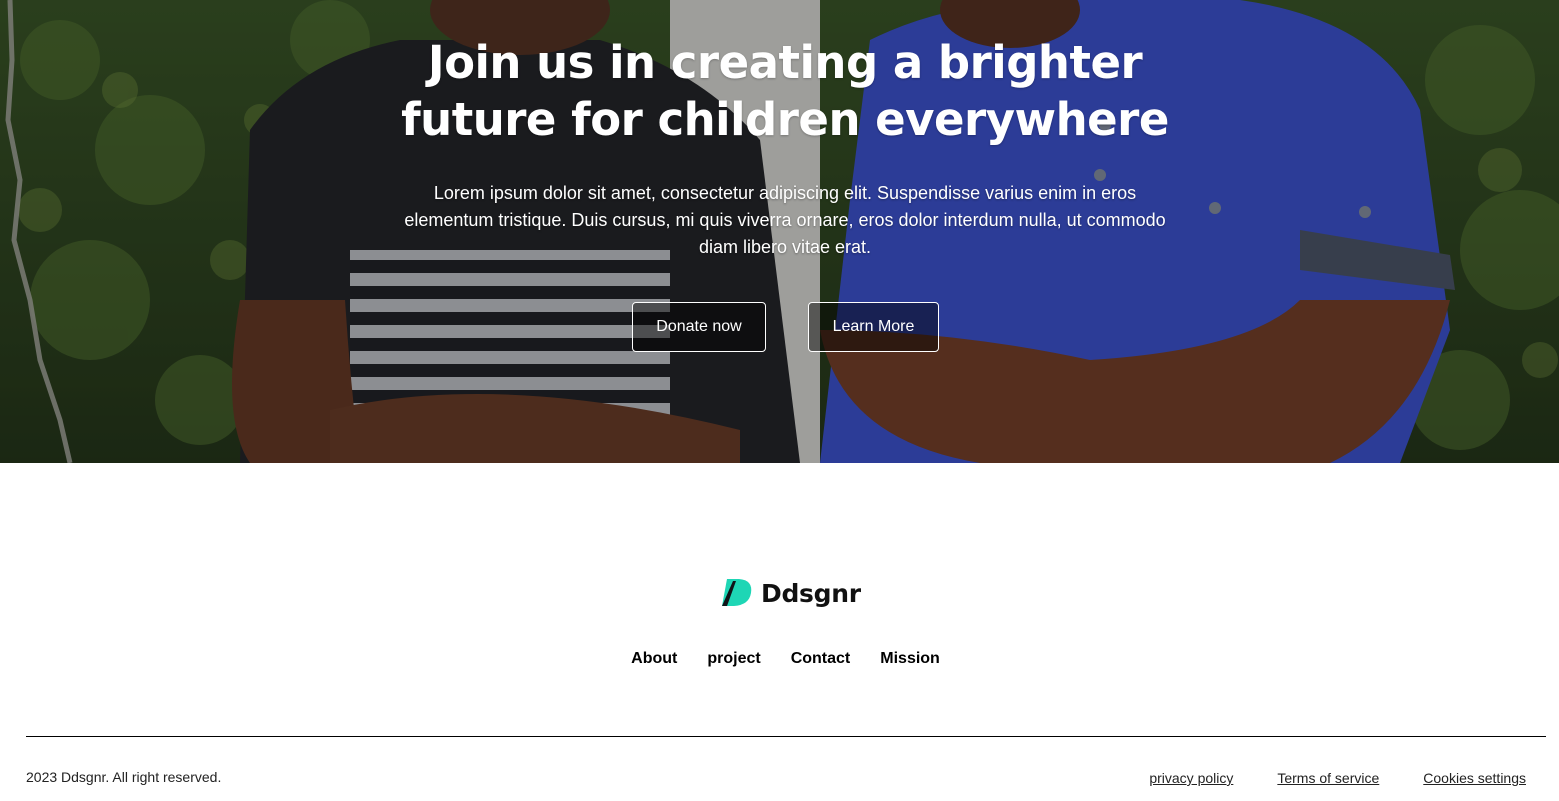  Describe the element at coordinates (1474, 778) in the screenshot. I see `cookies-settings-link: Cookies settings` at that location.